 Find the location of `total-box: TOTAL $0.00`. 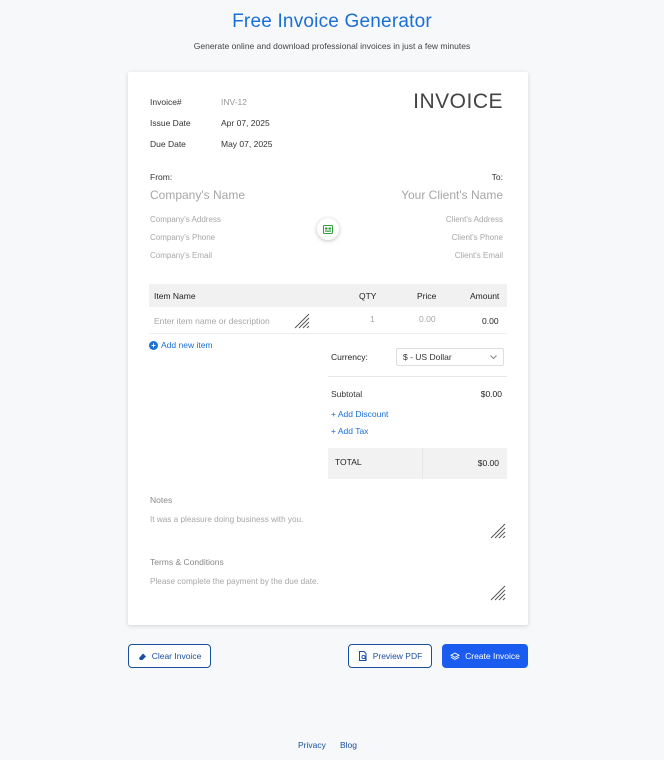

total-box: TOTAL $0.00 is located at coordinates (417, 463).